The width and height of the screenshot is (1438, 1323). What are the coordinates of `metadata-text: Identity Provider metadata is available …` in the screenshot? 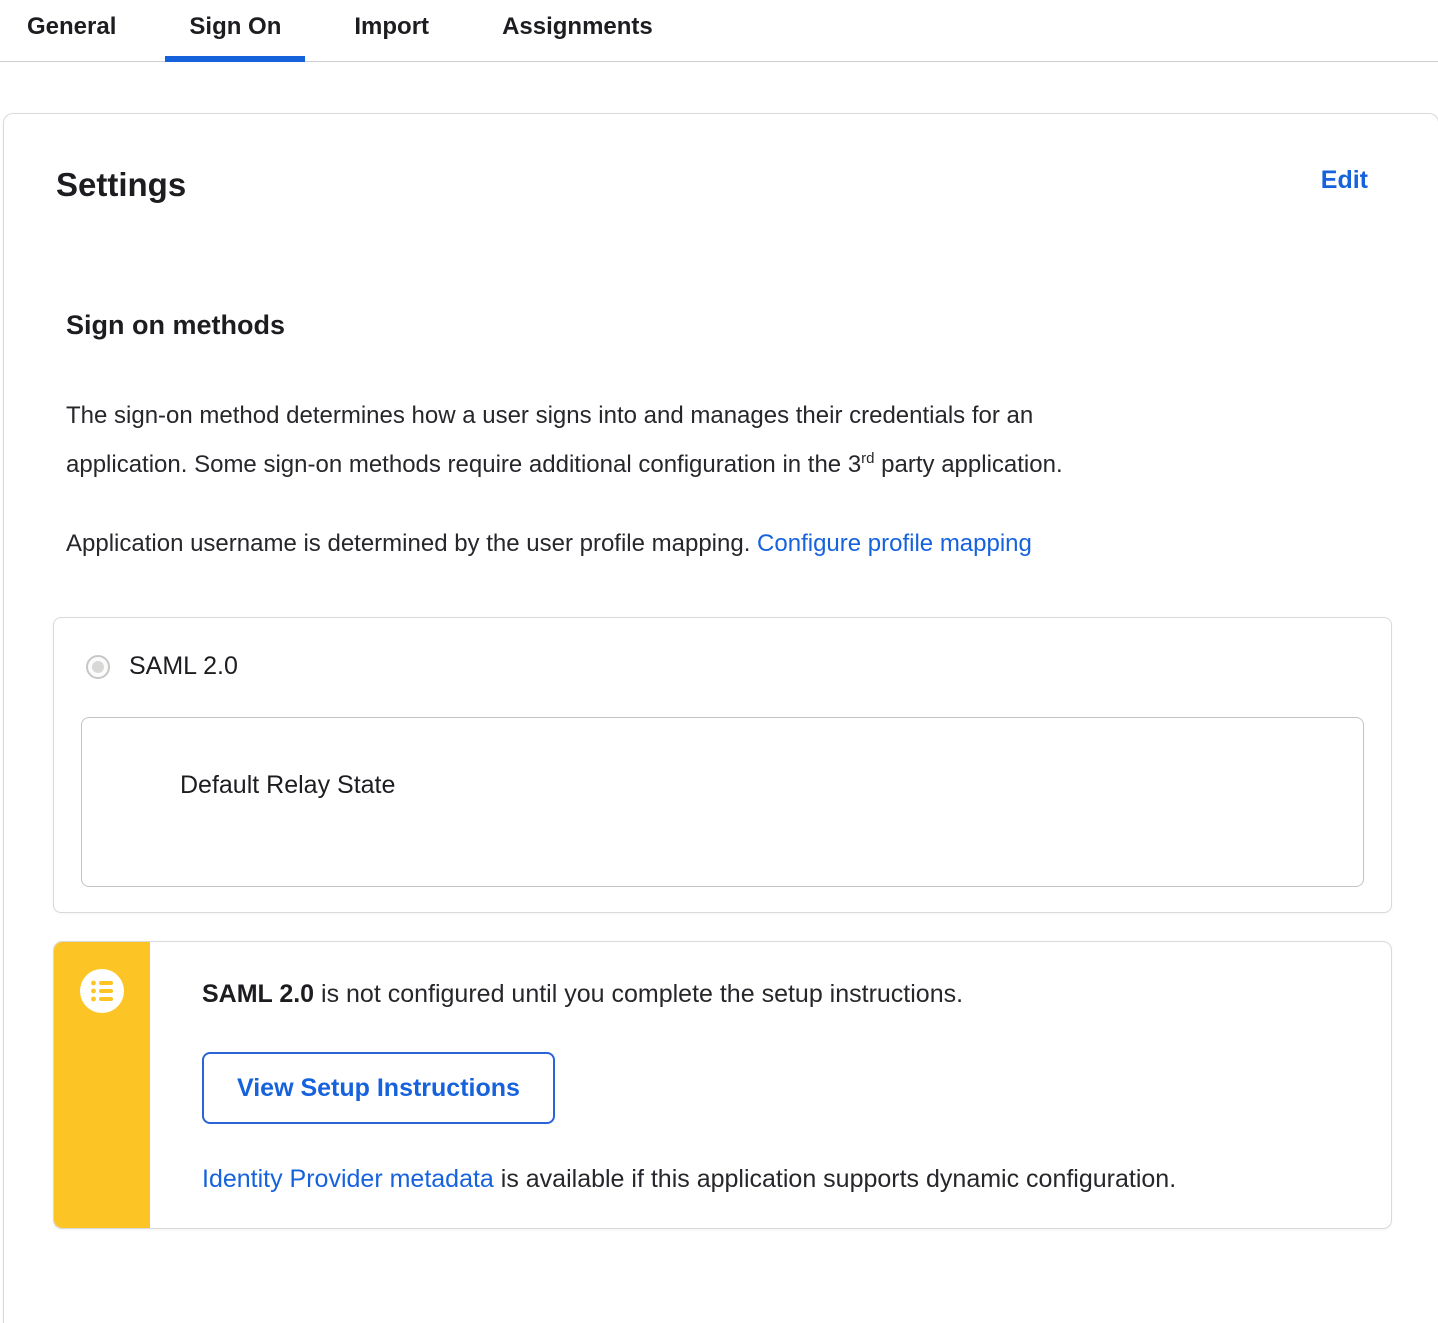 It's located at (776, 1179).